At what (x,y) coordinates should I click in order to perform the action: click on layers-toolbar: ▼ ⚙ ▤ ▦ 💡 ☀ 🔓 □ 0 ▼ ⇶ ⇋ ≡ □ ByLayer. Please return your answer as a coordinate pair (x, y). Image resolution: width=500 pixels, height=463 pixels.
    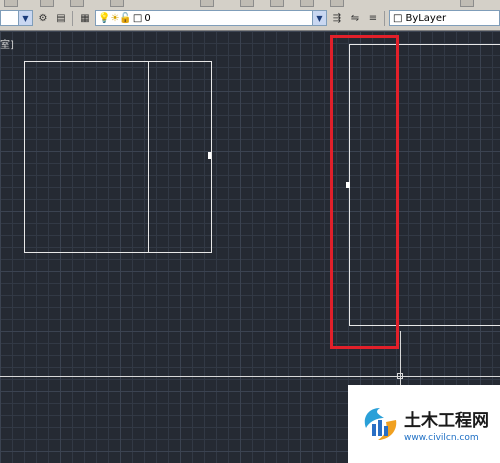
    Looking at the image, I should click on (250, 19).